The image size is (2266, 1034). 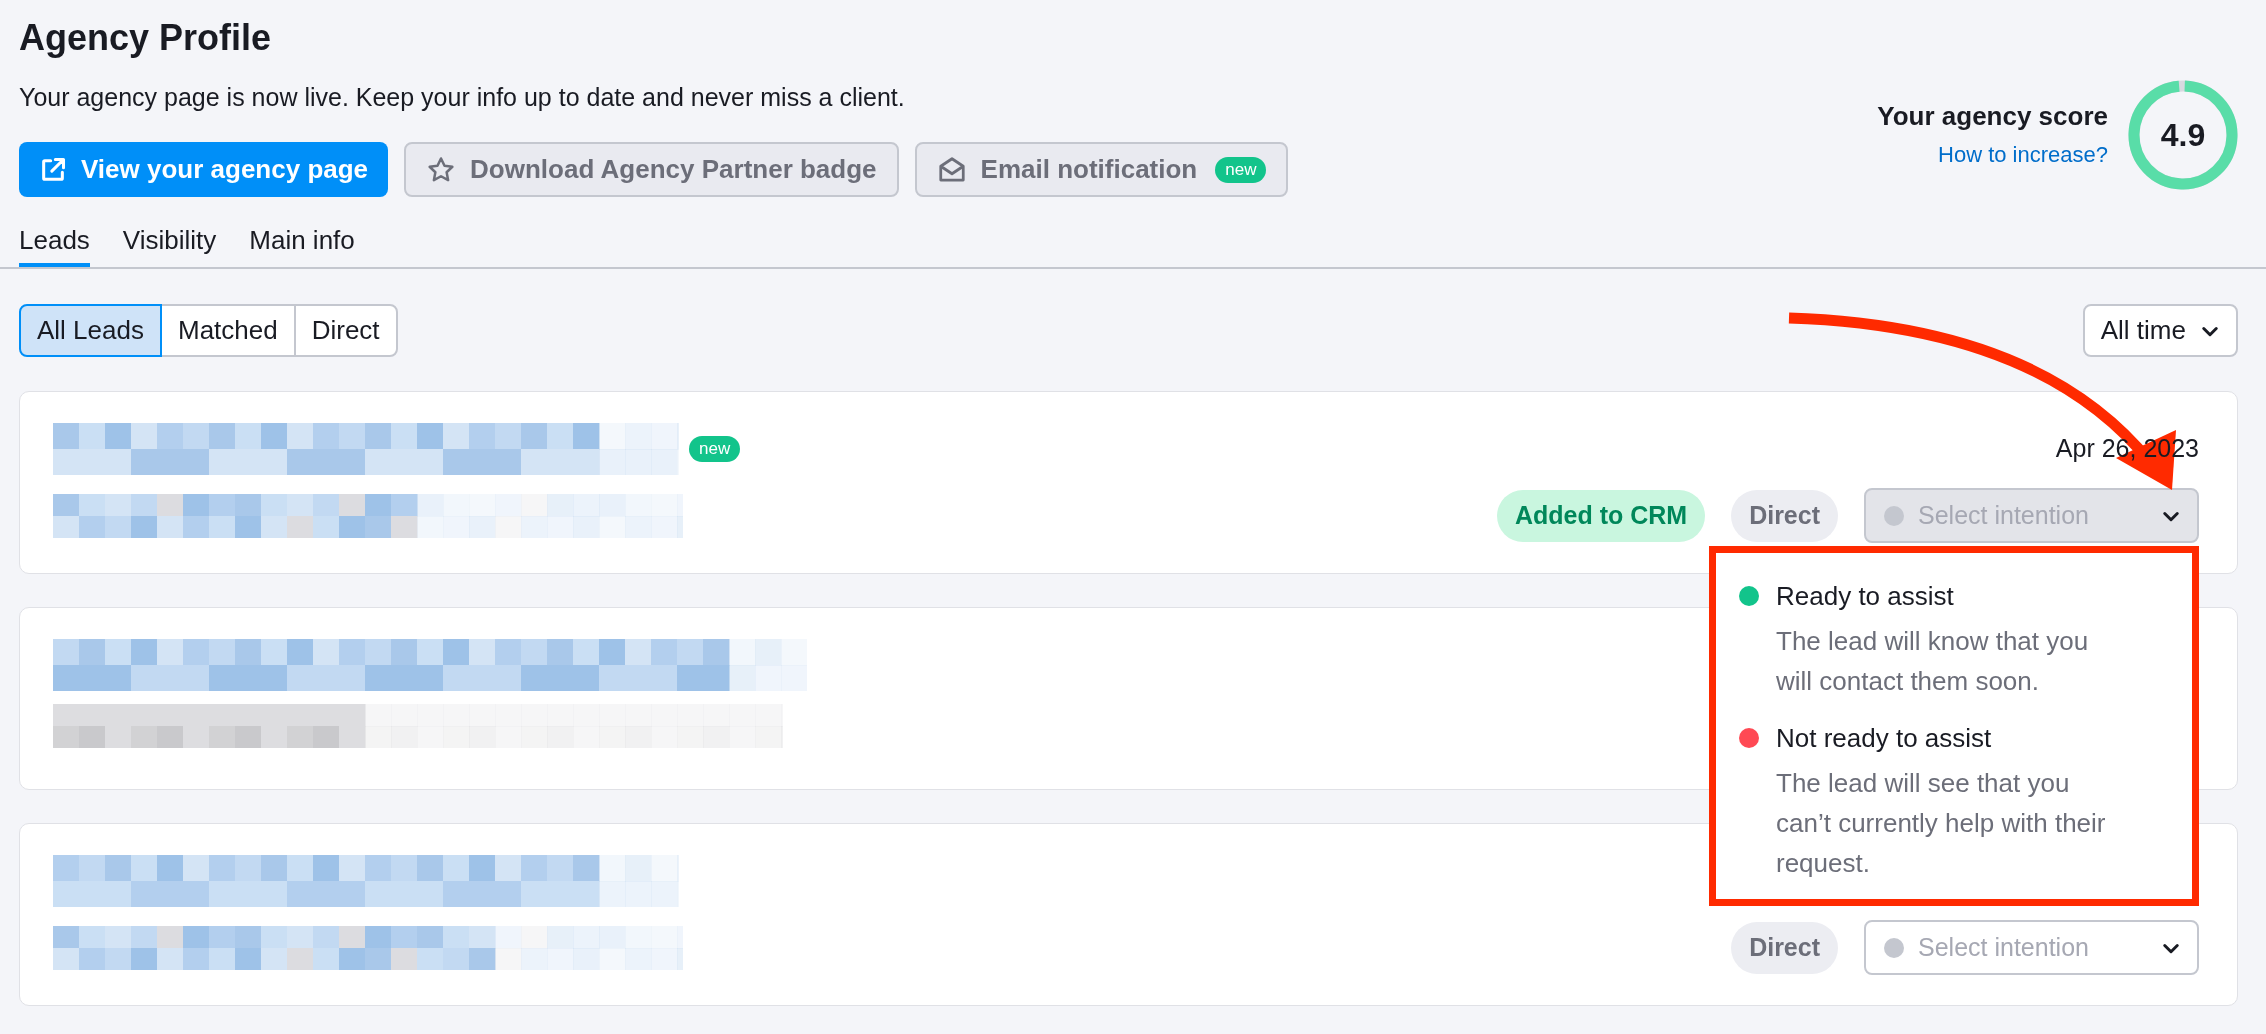 I want to click on tab: Main info, so click(x=302, y=242).